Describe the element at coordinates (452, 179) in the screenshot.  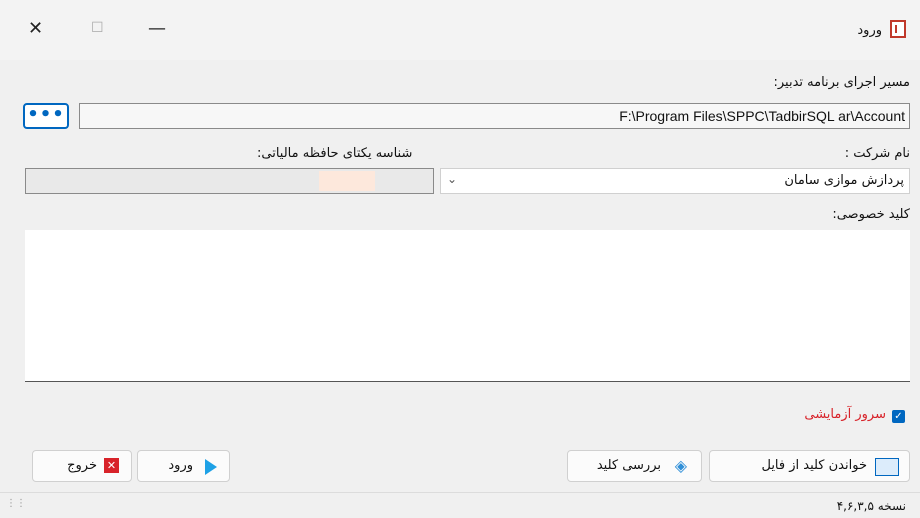
I see `chevron-down-icon: ⌄` at that location.